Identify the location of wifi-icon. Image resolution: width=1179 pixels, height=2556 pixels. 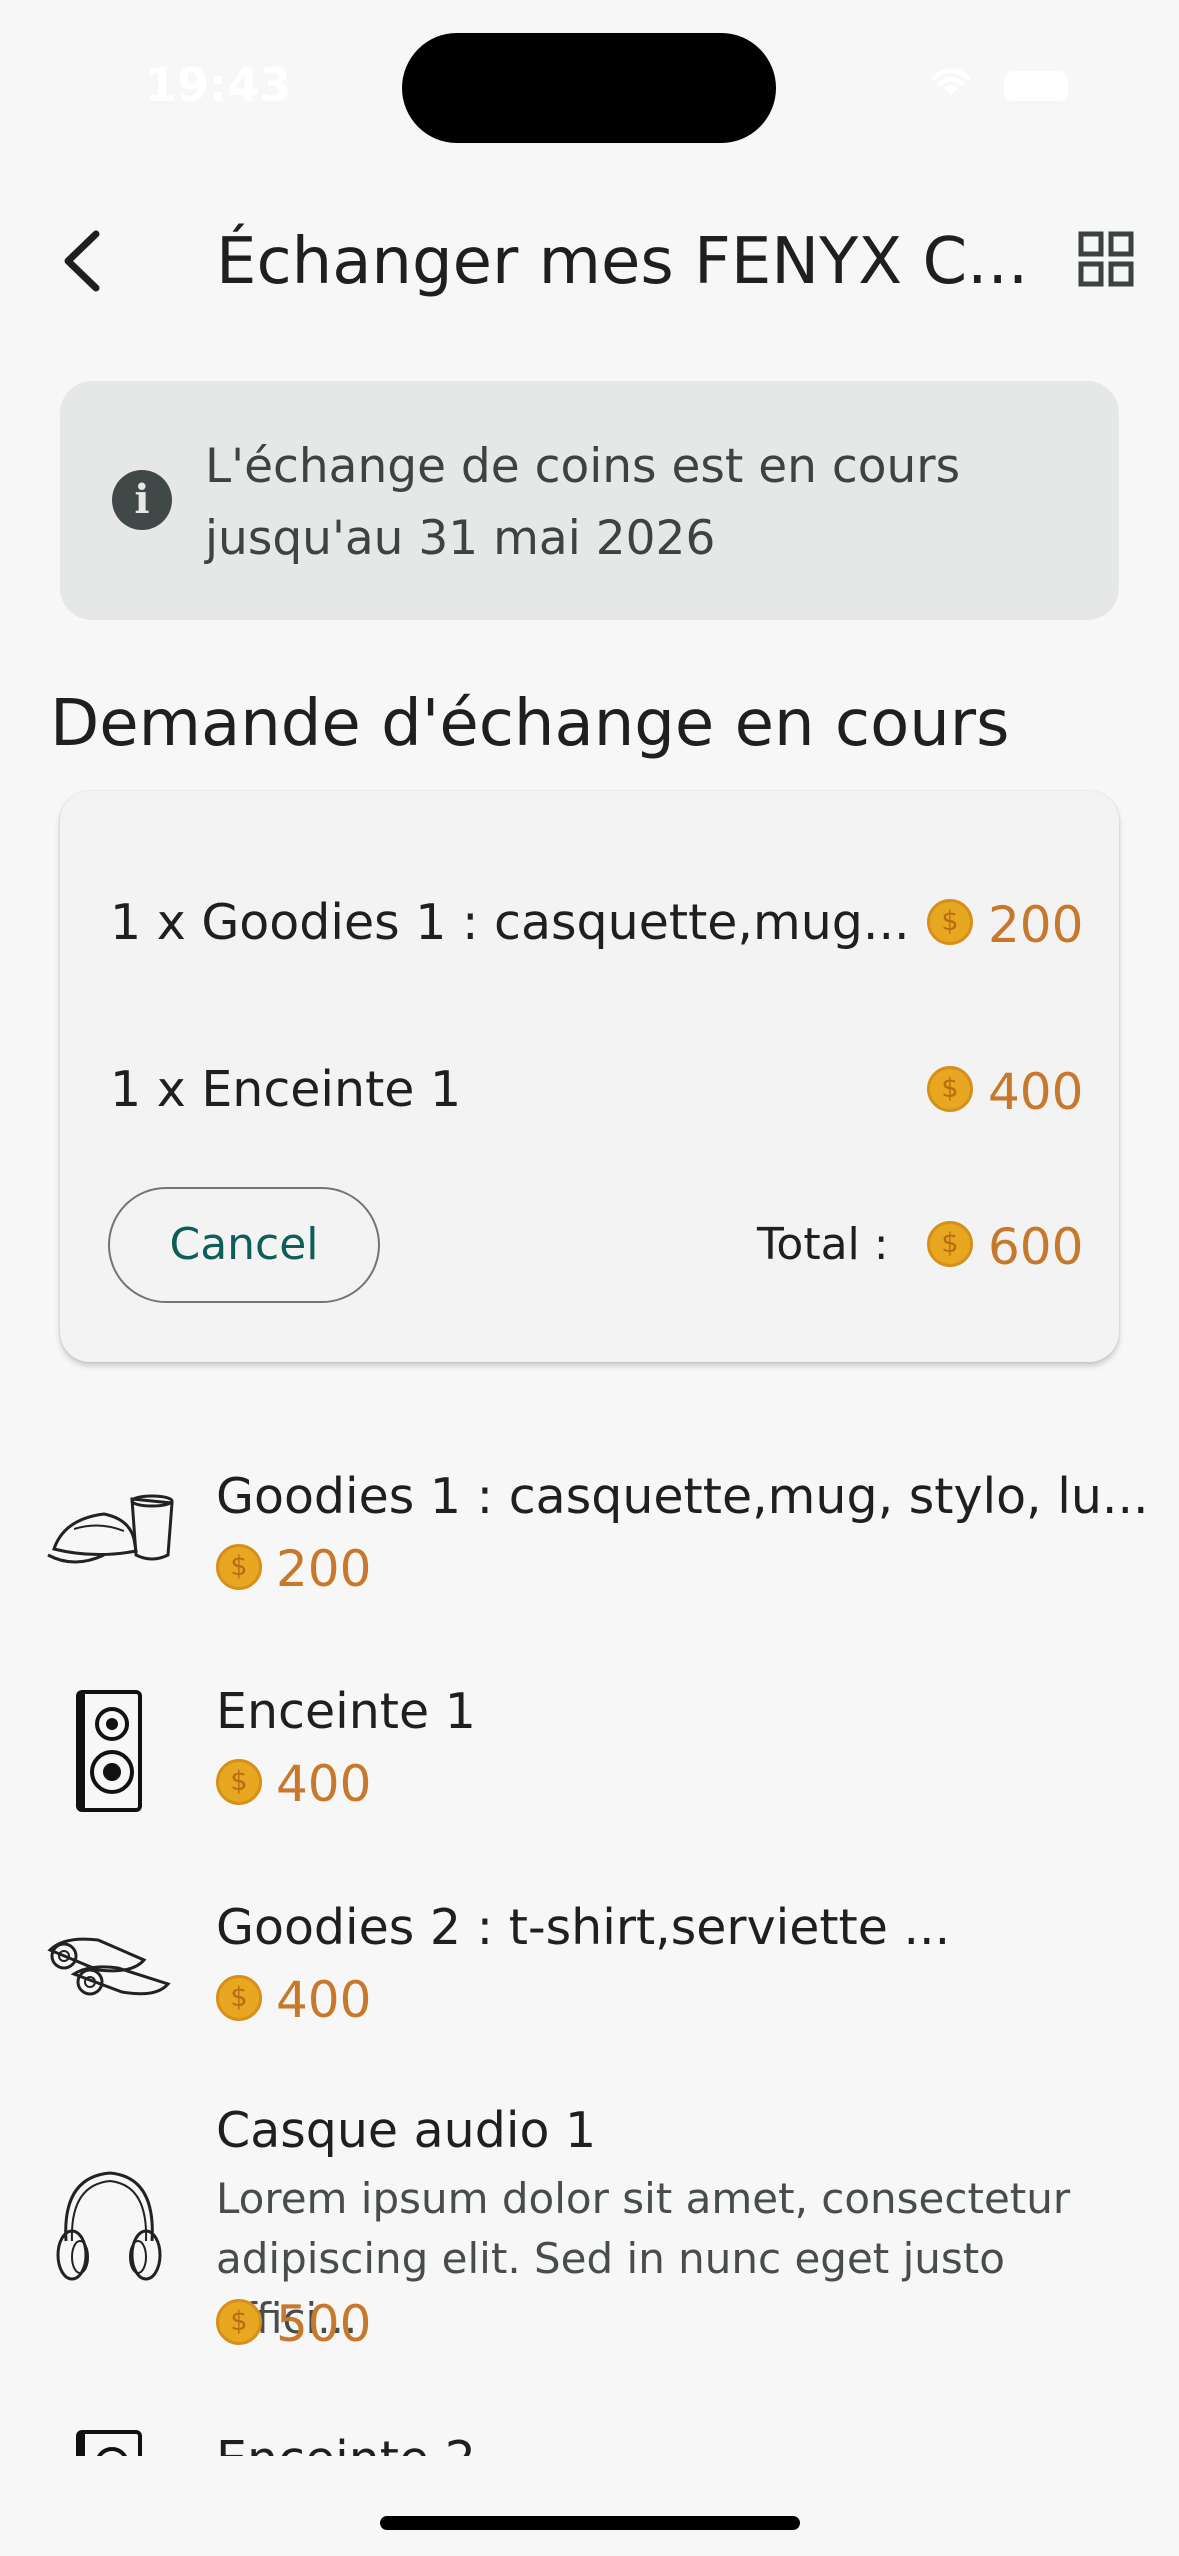
(951, 82).